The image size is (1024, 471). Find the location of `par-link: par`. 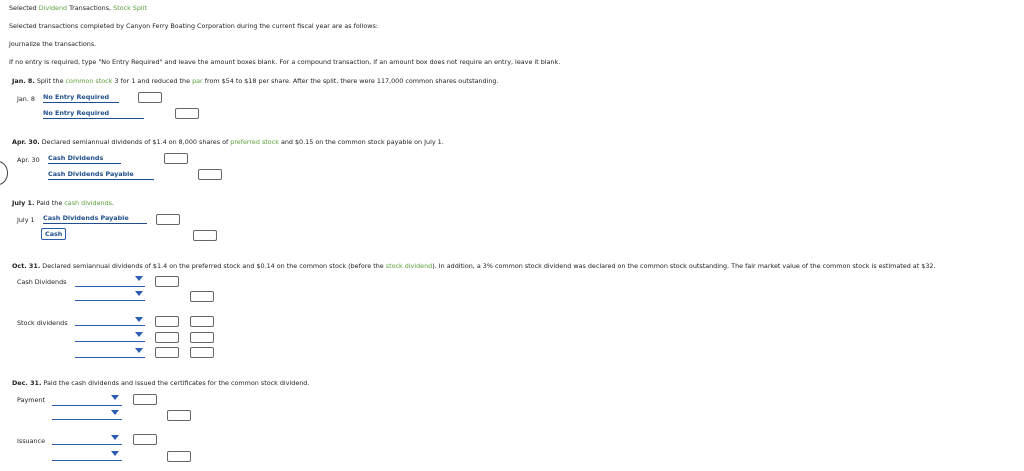

par-link: par is located at coordinates (197, 81).